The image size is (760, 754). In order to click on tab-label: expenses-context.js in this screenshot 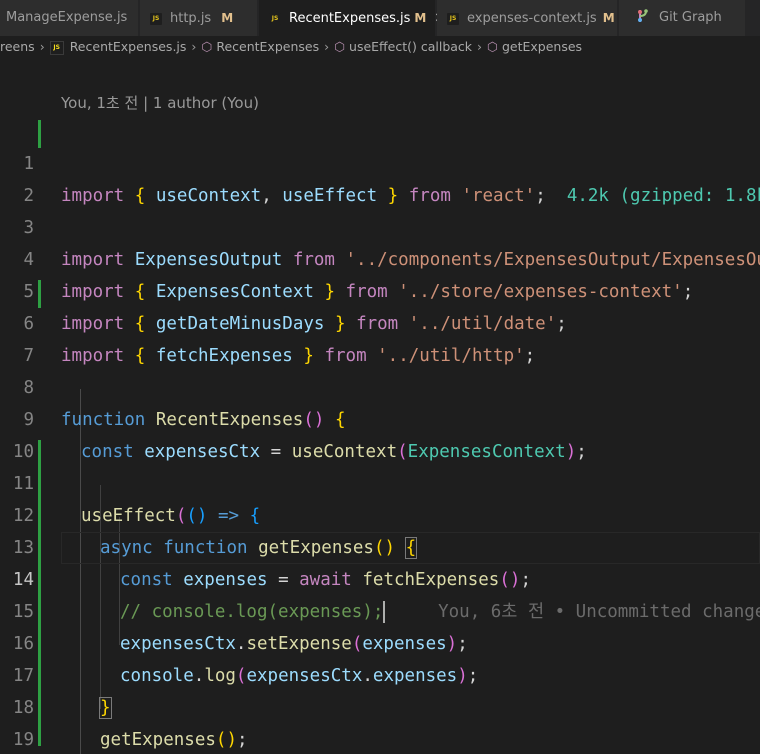, I will do `click(532, 18)`.